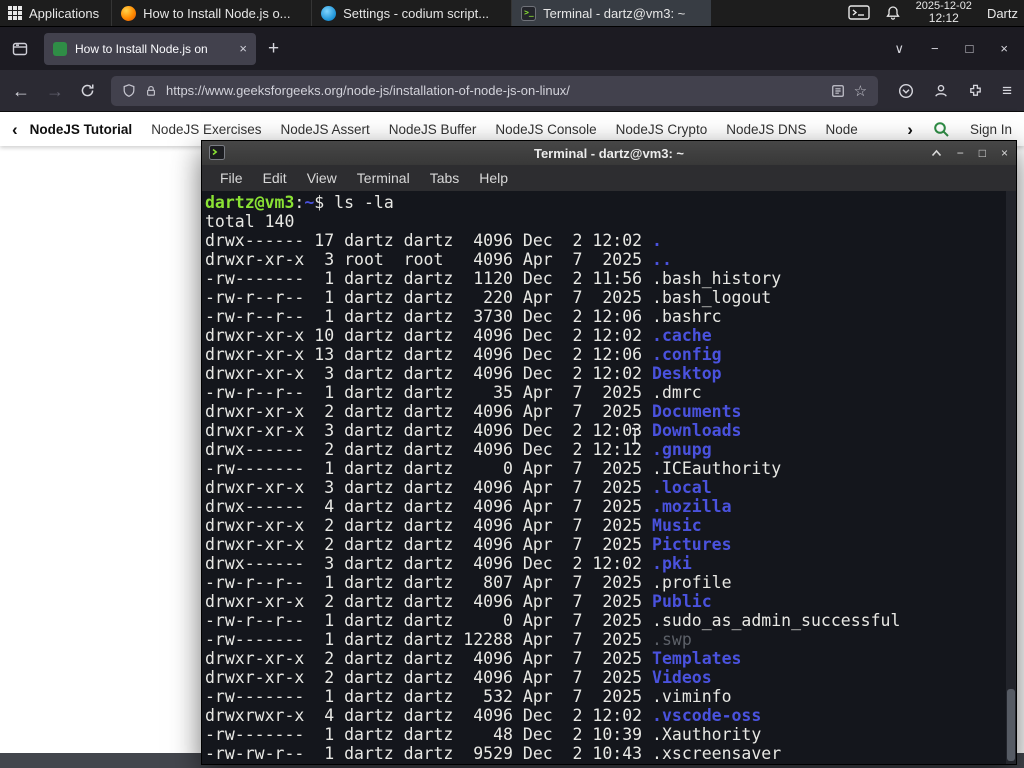 This screenshot has height=768, width=1024. What do you see at coordinates (899, 49) in the screenshot?
I see `list-all-tabs-icon: ∨` at bounding box center [899, 49].